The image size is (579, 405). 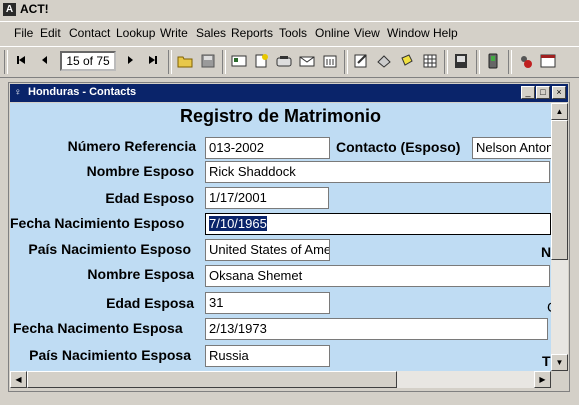 I want to click on scroll-right-button: ▶, so click(x=542, y=379).